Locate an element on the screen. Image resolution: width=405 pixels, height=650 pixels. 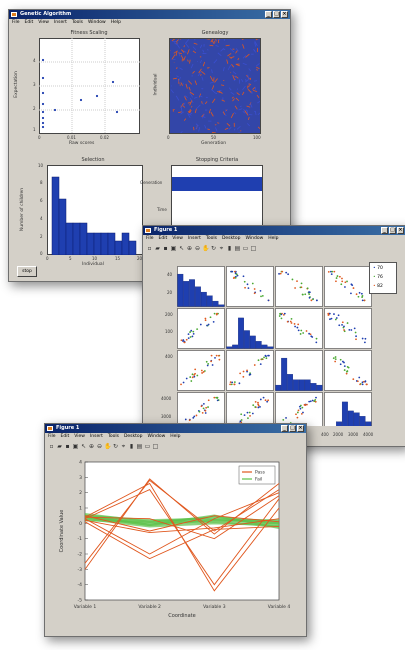
stopping-label-time: Time is located at coordinates (162, 209).